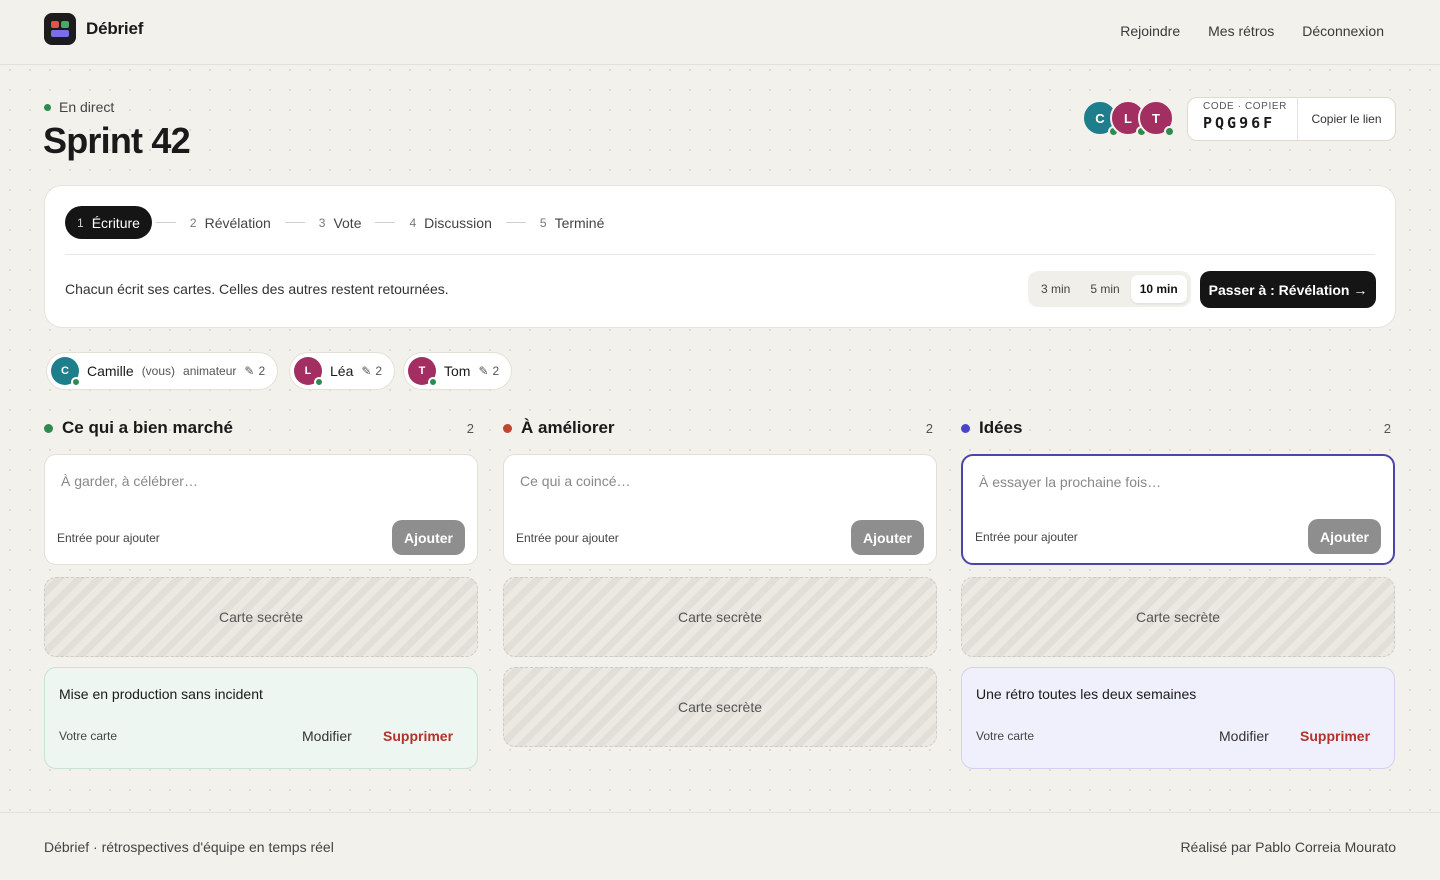 The height and width of the screenshot is (880, 1440). What do you see at coordinates (110, 371) in the screenshot?
I see `participant-name: Camille` at bounding box center [110, 371].